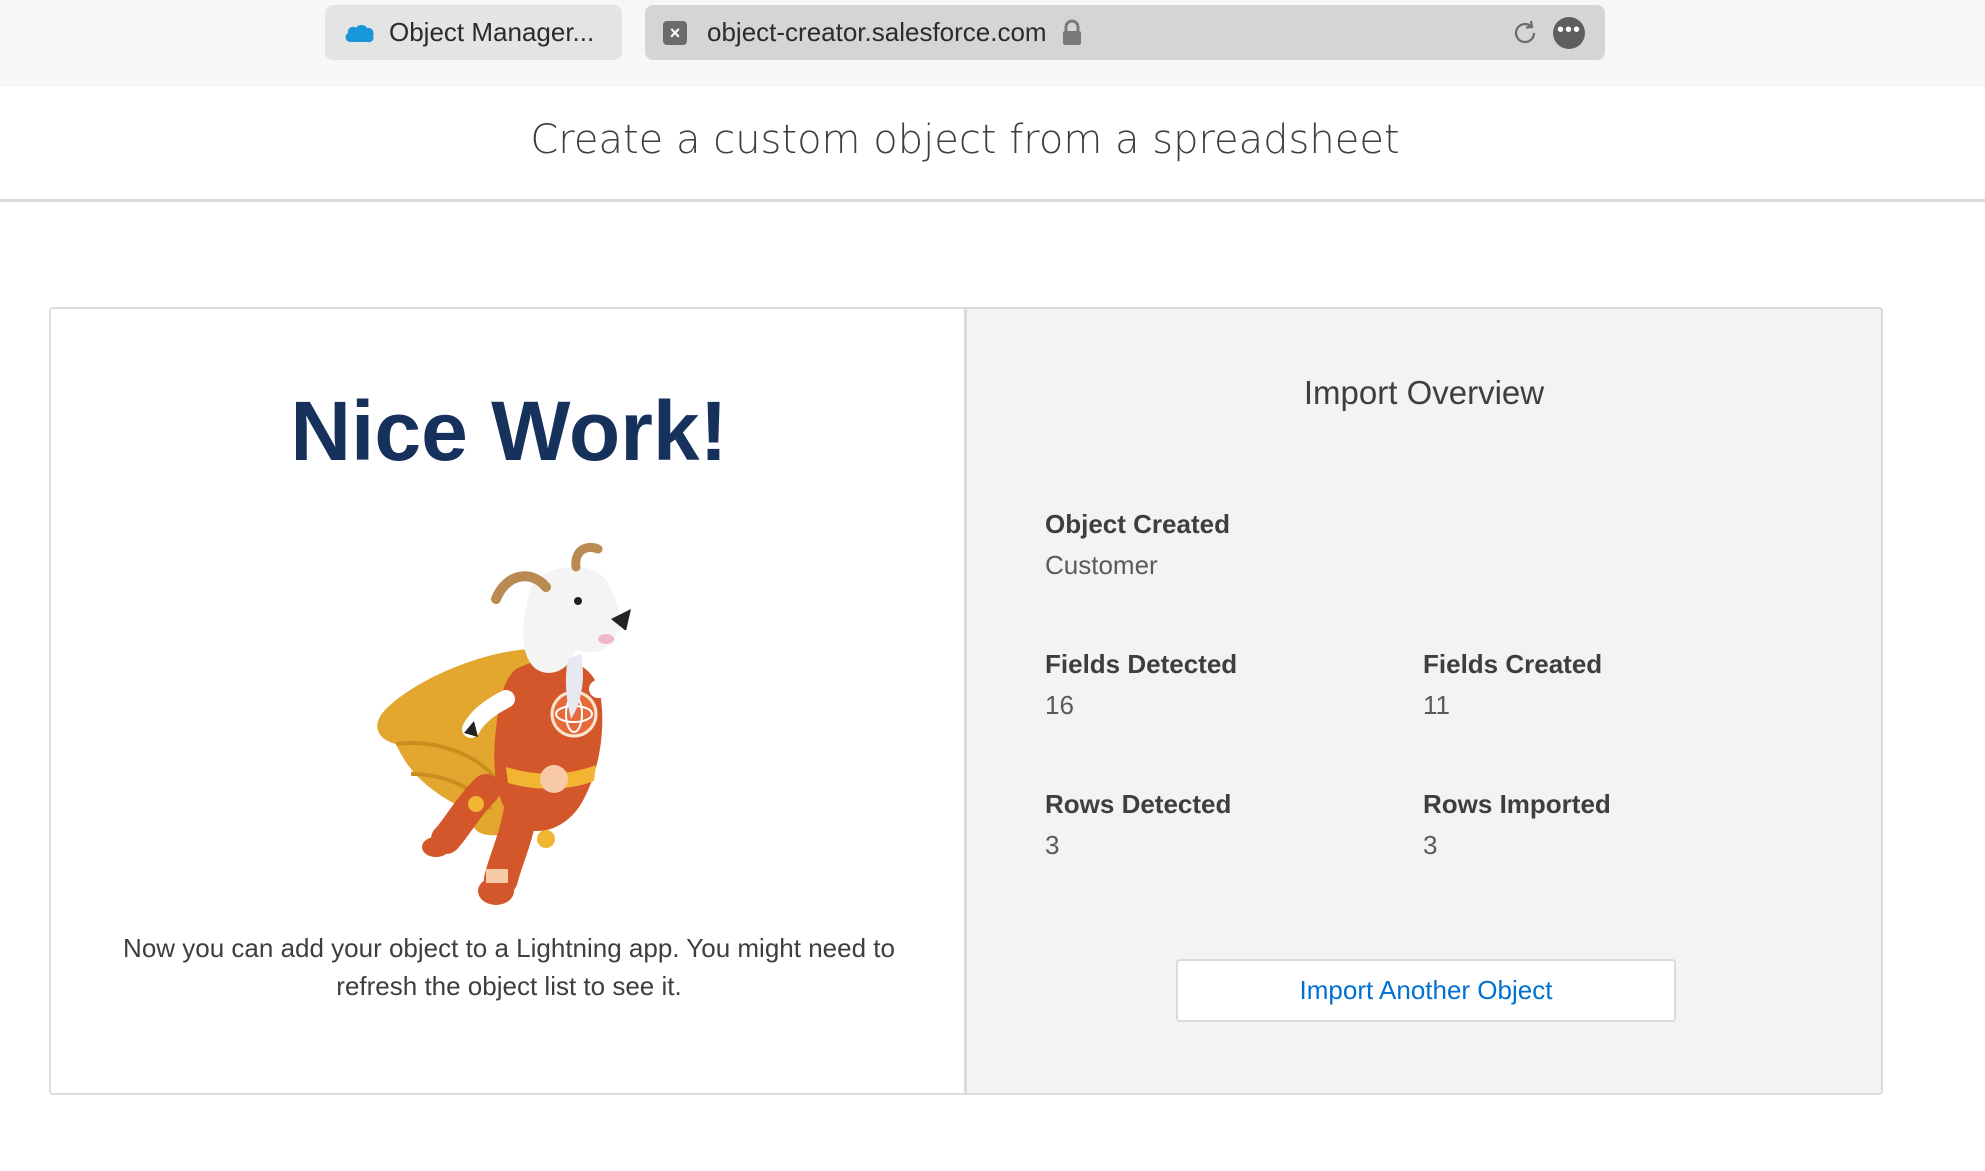  I want to click on stat-fields-detected: Fields Detected 16, so click(1141, 685).